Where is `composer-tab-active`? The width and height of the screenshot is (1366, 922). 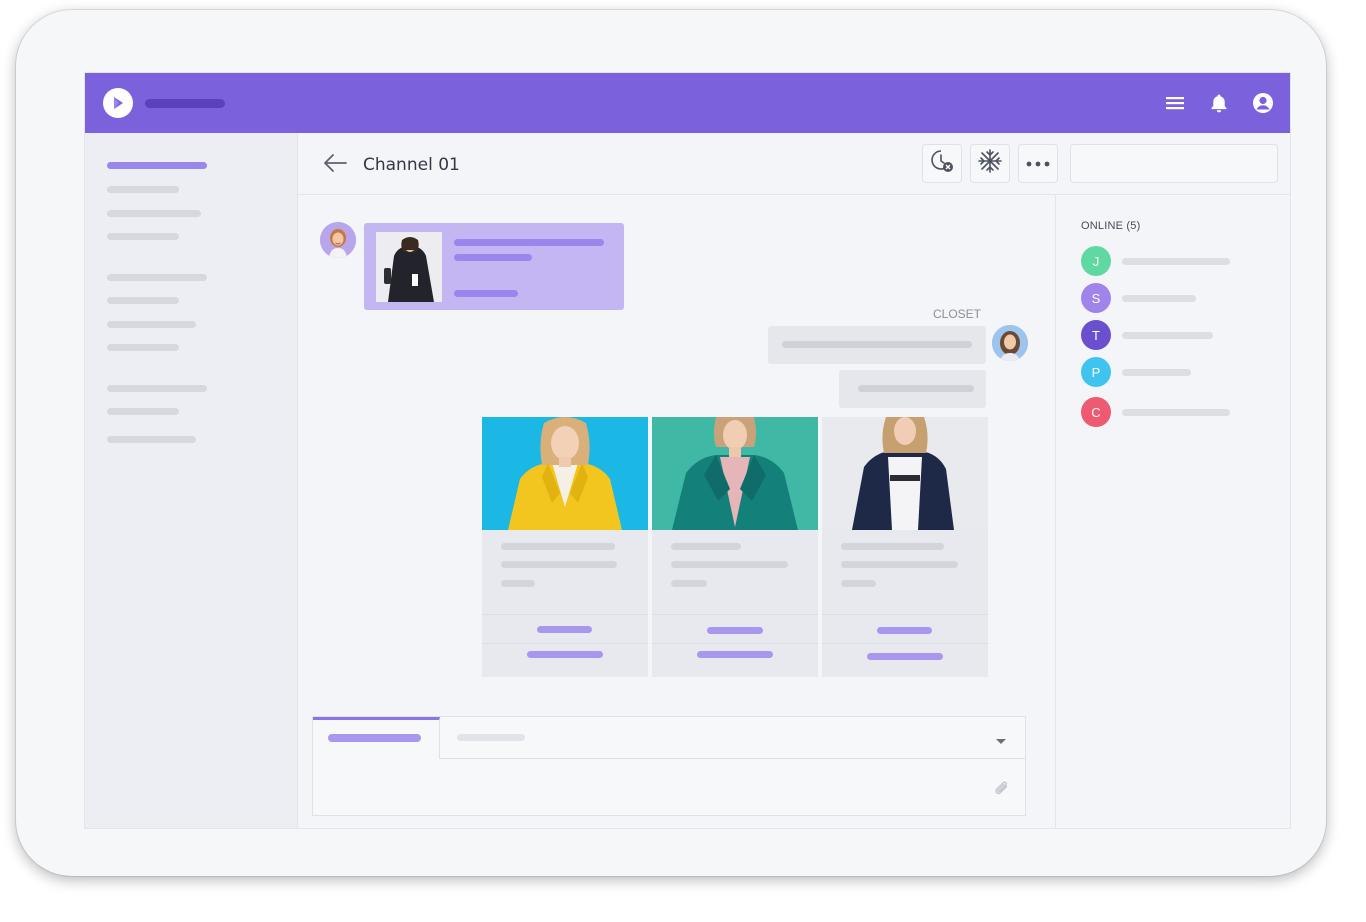 composer-tab-active is located at coordinates (376, 738).